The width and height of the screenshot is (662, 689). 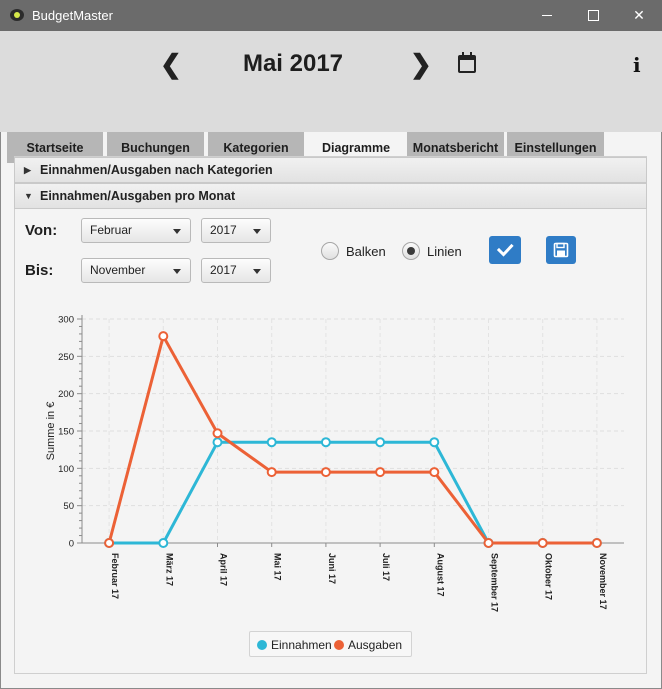 What do you see at coordinates (27, 170) in the screenshot?
I see `chevron-right-icon: ▶` at bounding box center [27, 170].